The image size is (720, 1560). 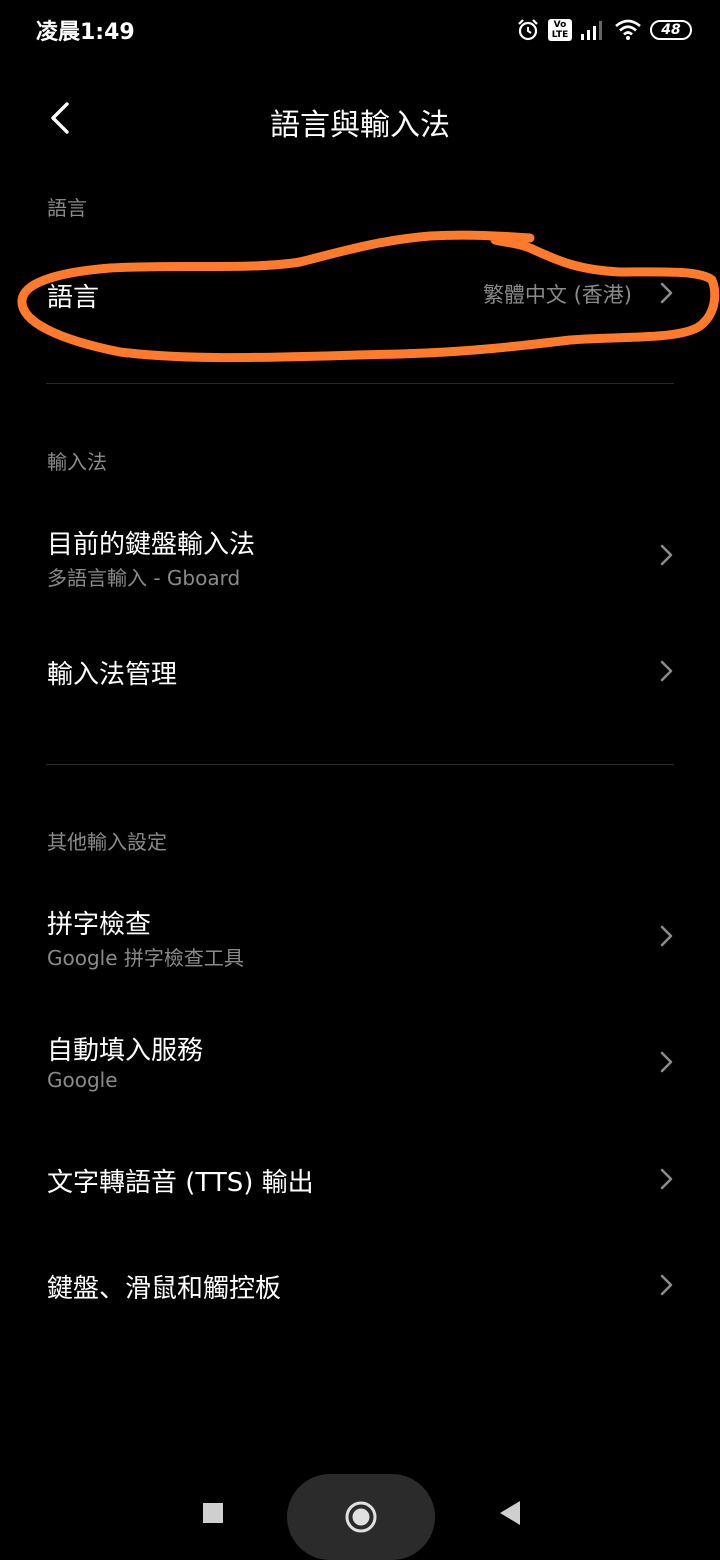 What do you see at coordinates (628, 30) in the screenshot?
I see `wifi-icon` at bounding box center [628, 30].